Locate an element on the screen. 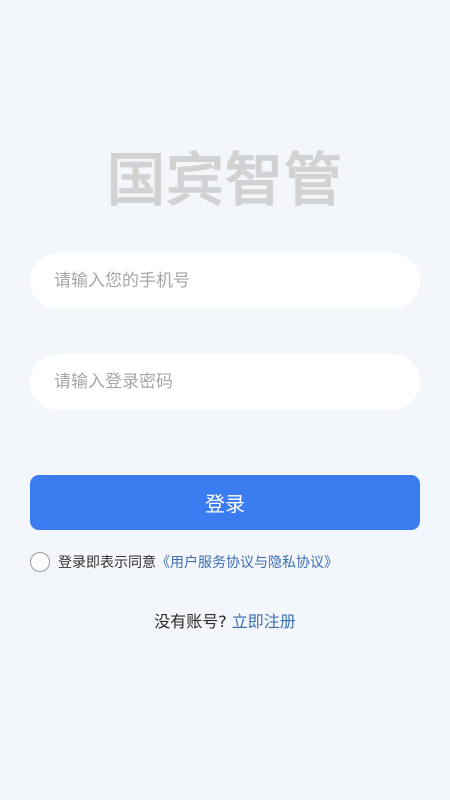 This screenshot has width=450, height=800. password-field is located at coordinates (225, 382).